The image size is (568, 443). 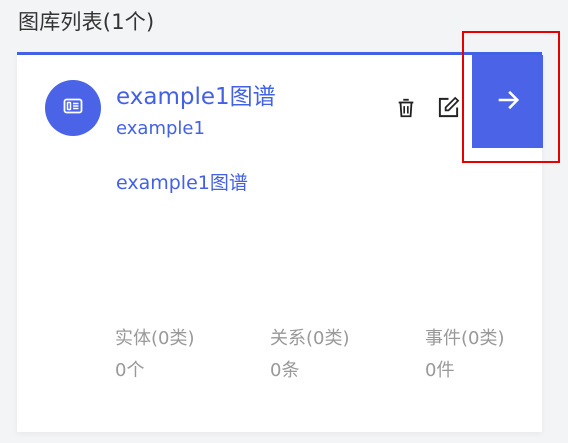 I want to click on graph-title: example1图谱, so click(x=196, y=97).